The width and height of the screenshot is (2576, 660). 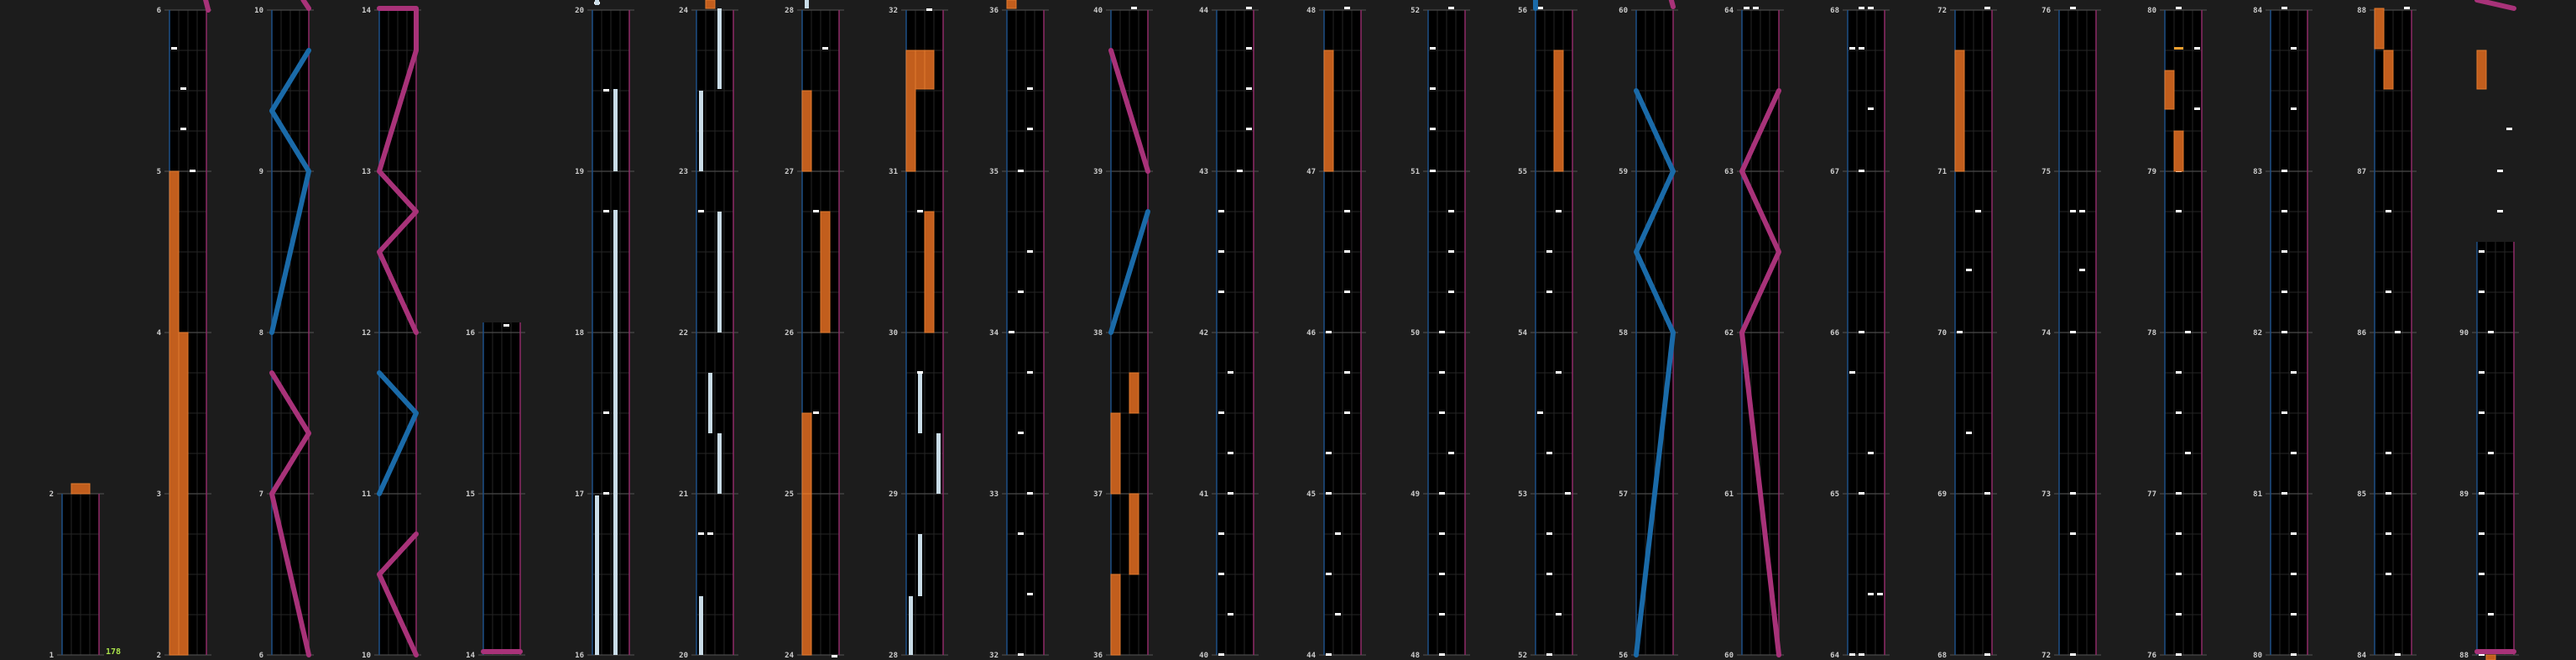 I want to click on measure-number: 37, so click(x=1098, y=494).